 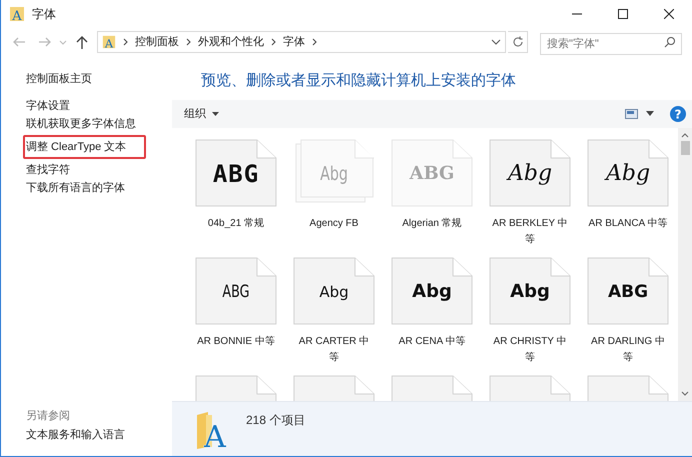 I want to click on breadcrumb: 控制面板, so click(x=157, y=42).